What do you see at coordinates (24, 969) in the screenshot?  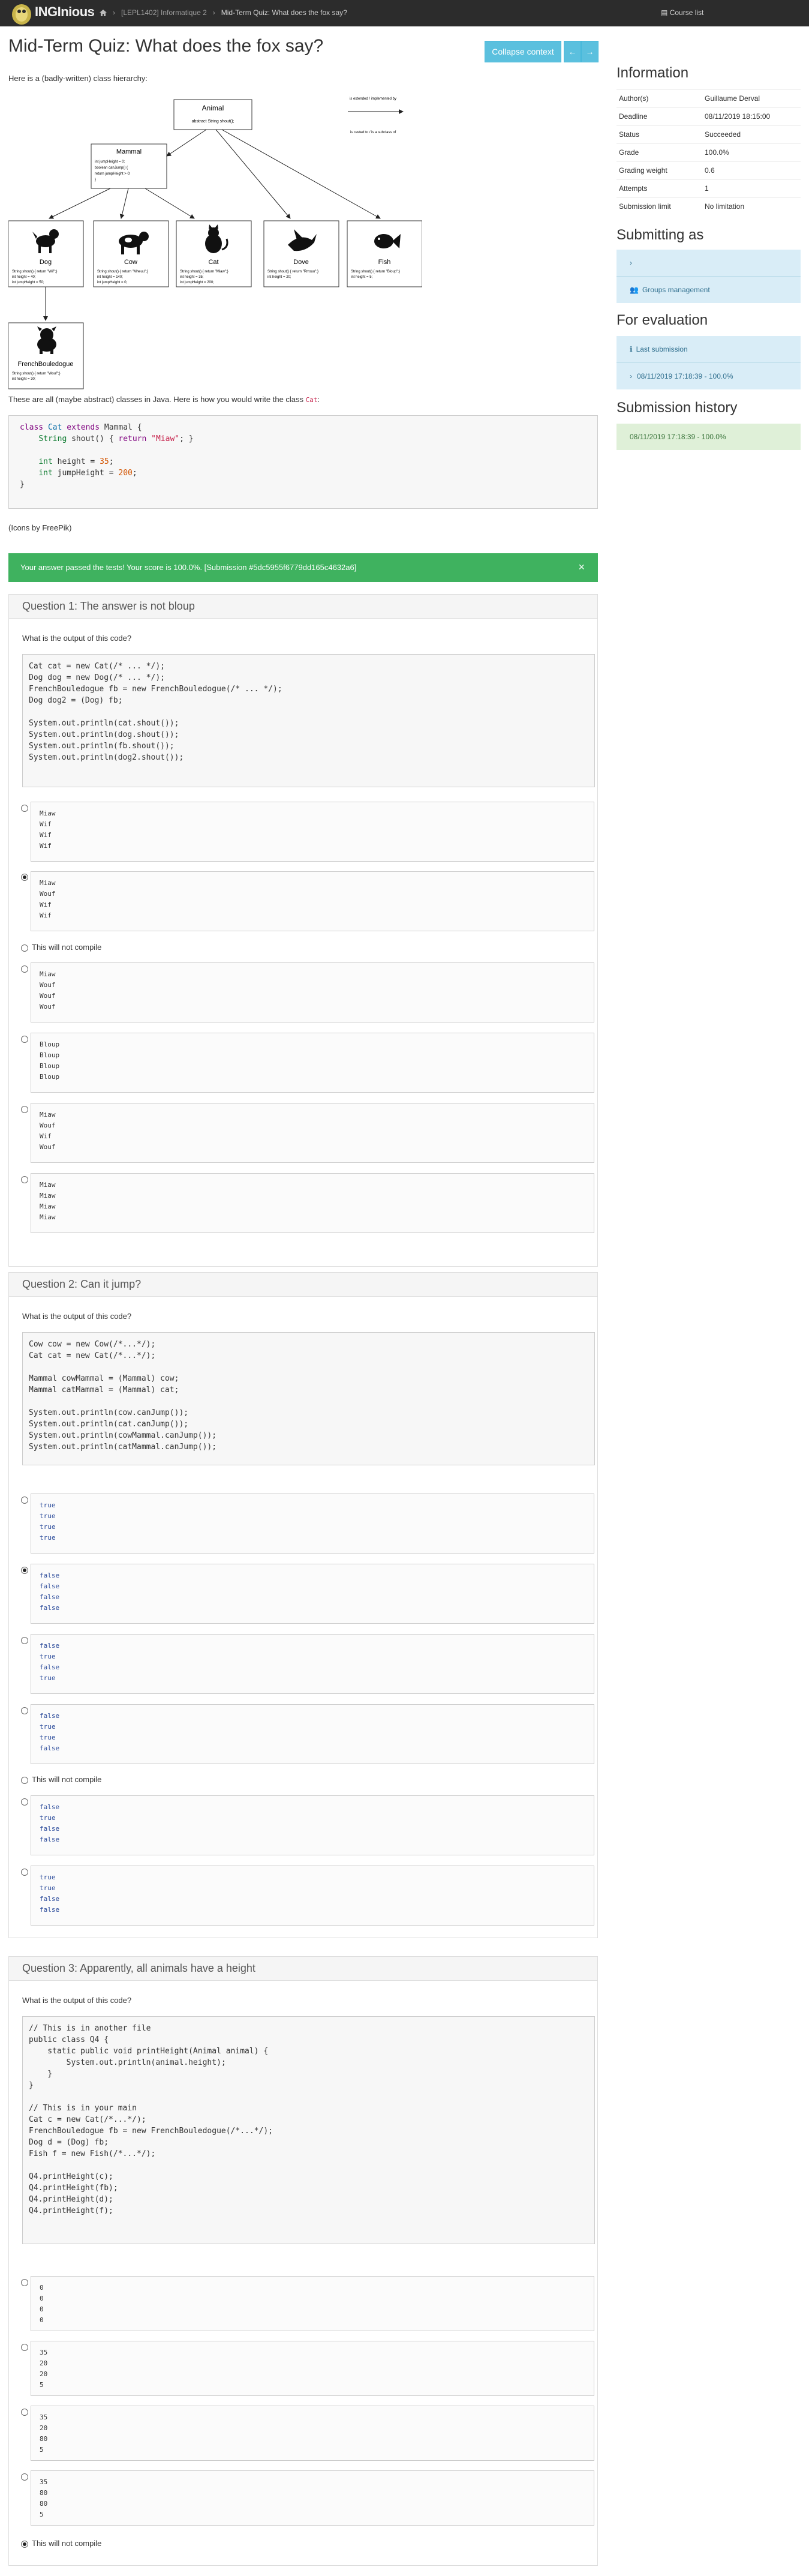 I see `q1-option-4-radio` at bounding box center [24, 969].